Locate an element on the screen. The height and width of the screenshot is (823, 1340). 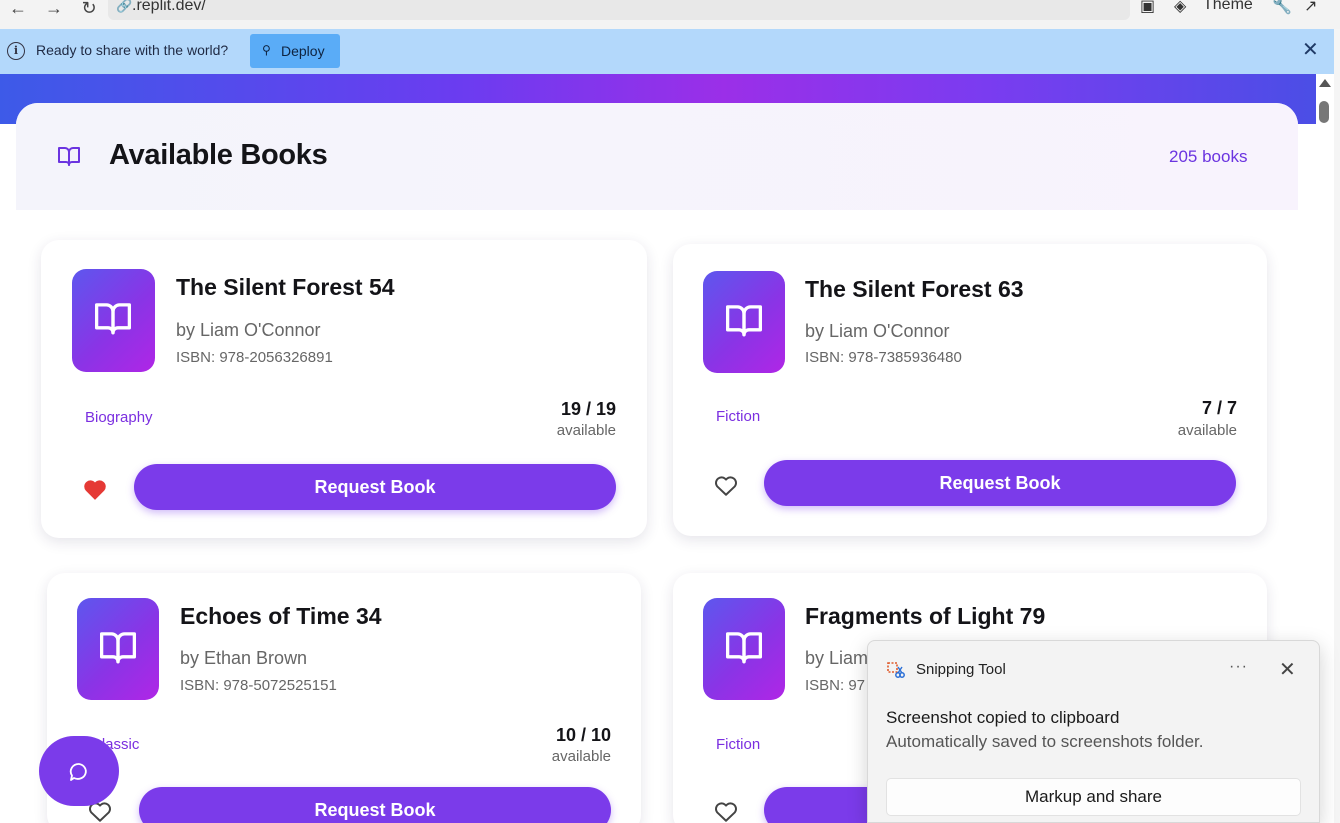
book-isbn: ISBN: 978-5072525151 is located at coordinates (258, 685).